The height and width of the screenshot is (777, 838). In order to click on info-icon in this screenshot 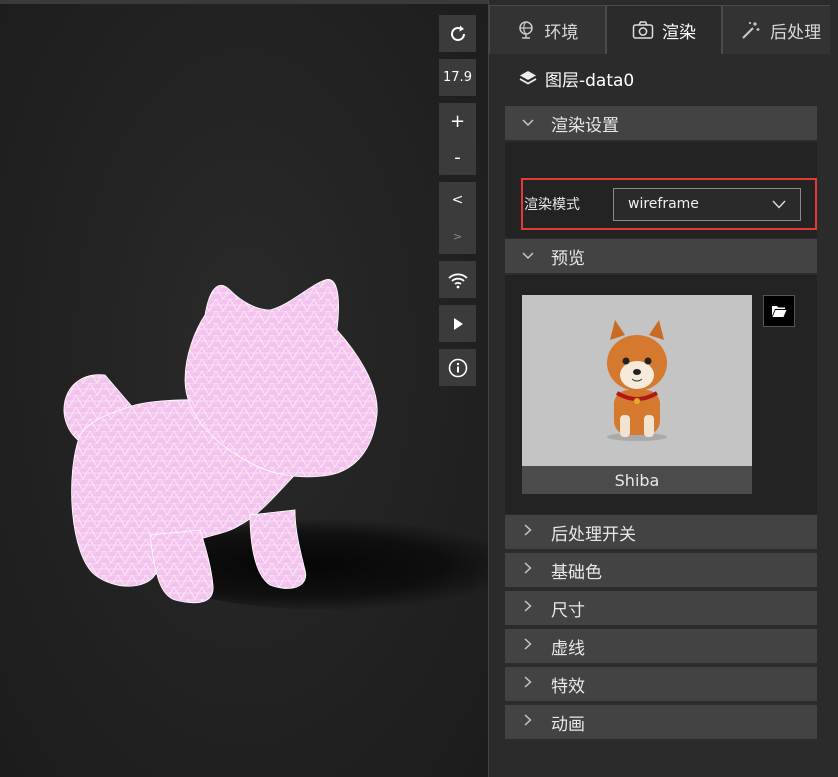, I will do `click(457, 367)`.